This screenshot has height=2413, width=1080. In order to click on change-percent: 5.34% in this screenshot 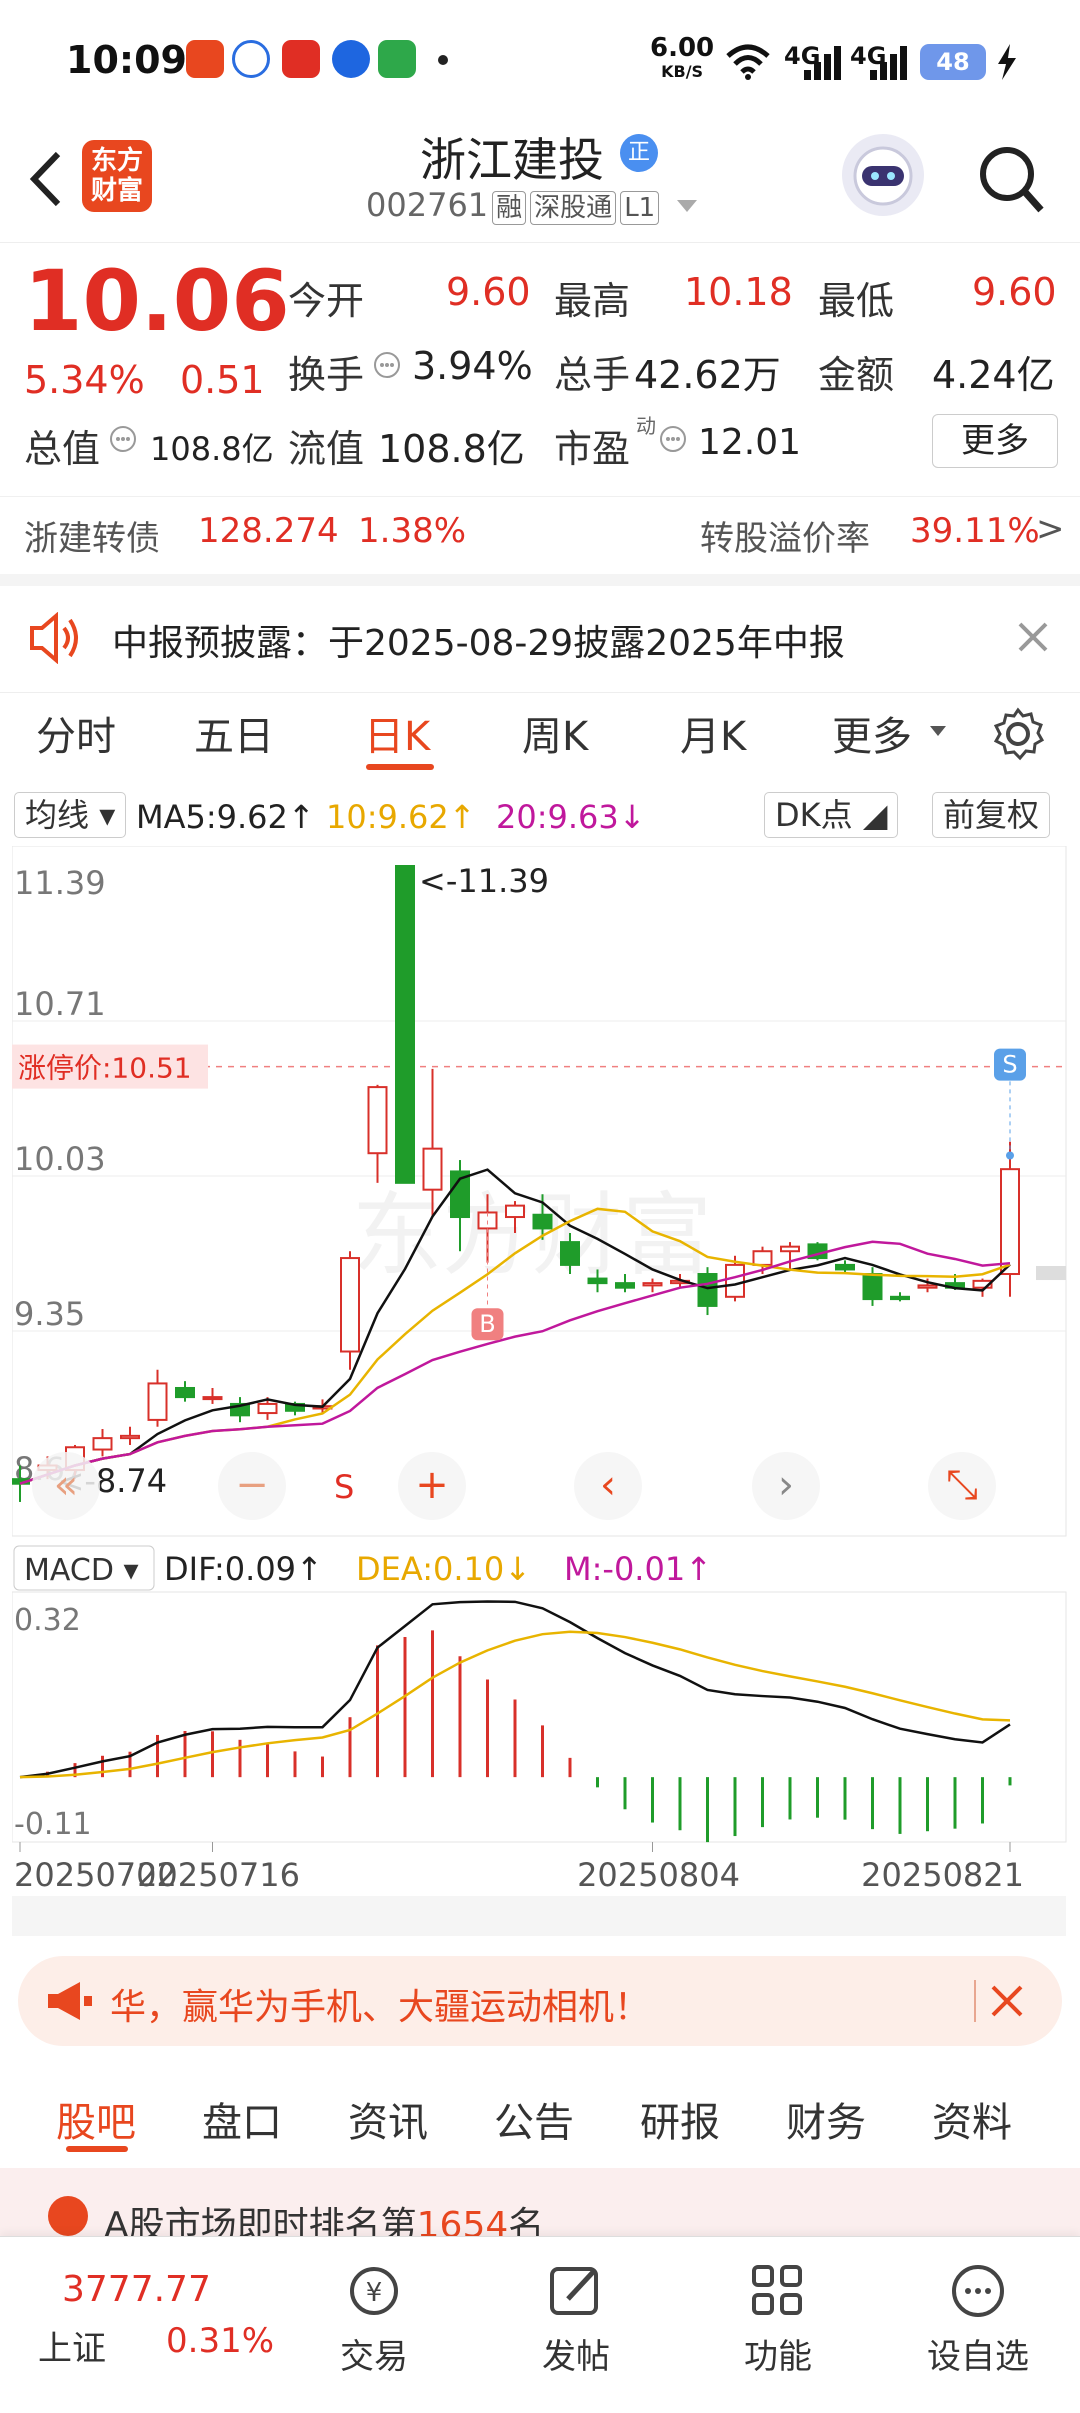, I will do `click(84, 380)`.